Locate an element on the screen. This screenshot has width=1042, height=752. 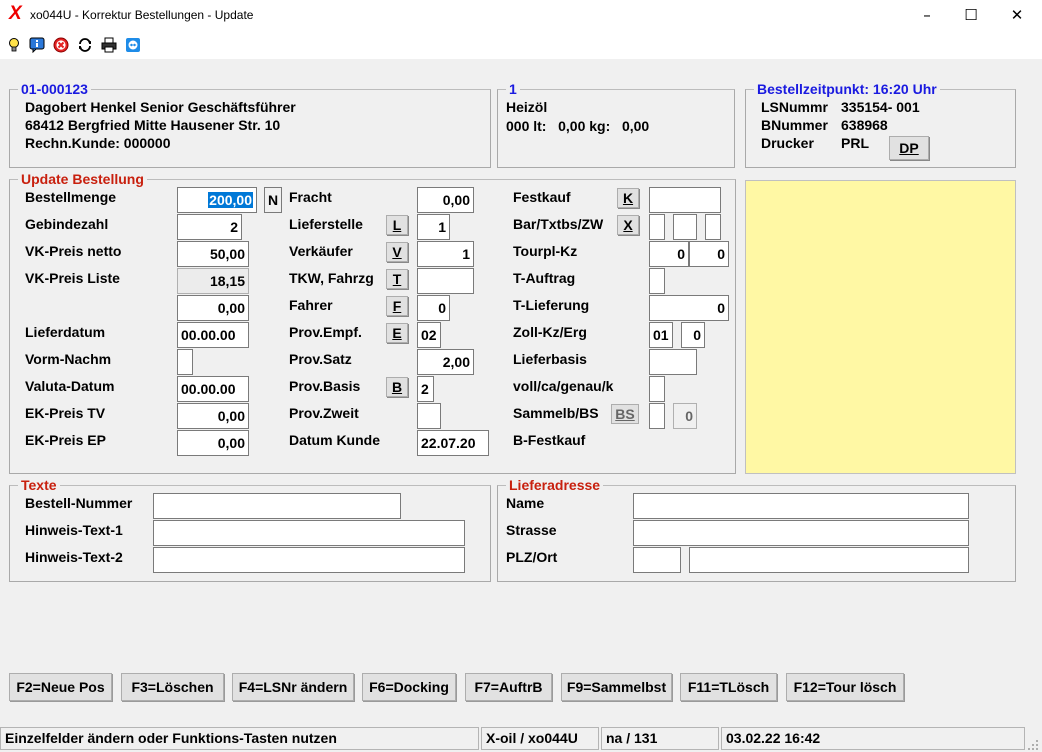
f9-sammelbst-button: F9=Sammelbst is located at coordinates (616, 687).